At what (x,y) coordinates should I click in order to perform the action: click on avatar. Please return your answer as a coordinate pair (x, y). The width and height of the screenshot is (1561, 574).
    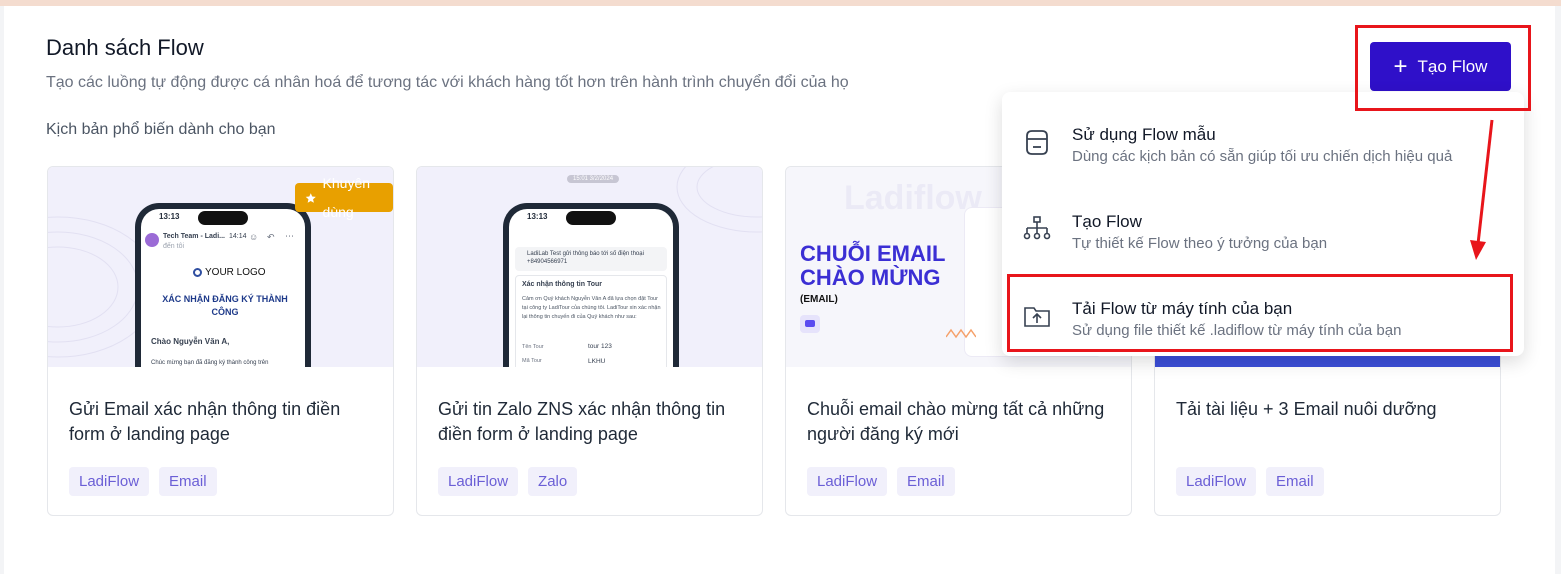
    Looking at the image, I should click on (152, 240).